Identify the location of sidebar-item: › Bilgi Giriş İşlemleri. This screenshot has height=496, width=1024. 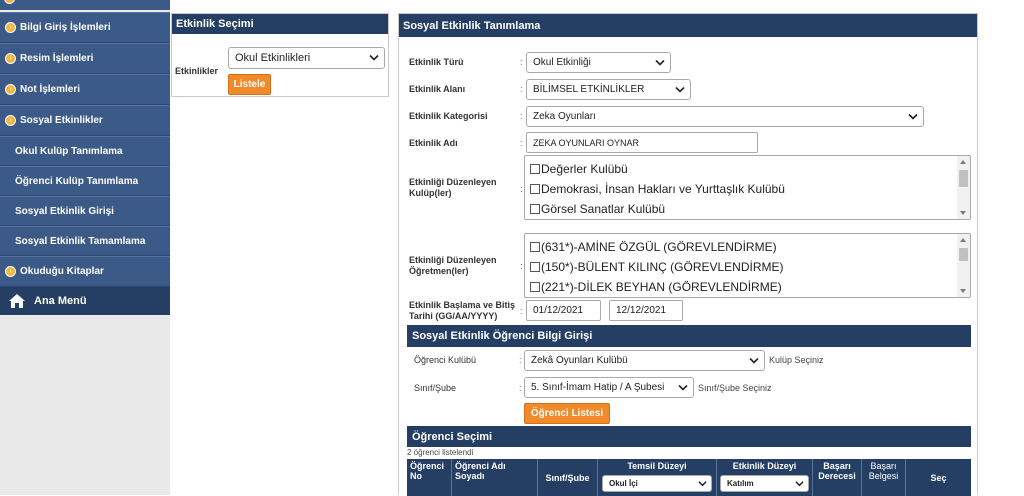
(85, 27).